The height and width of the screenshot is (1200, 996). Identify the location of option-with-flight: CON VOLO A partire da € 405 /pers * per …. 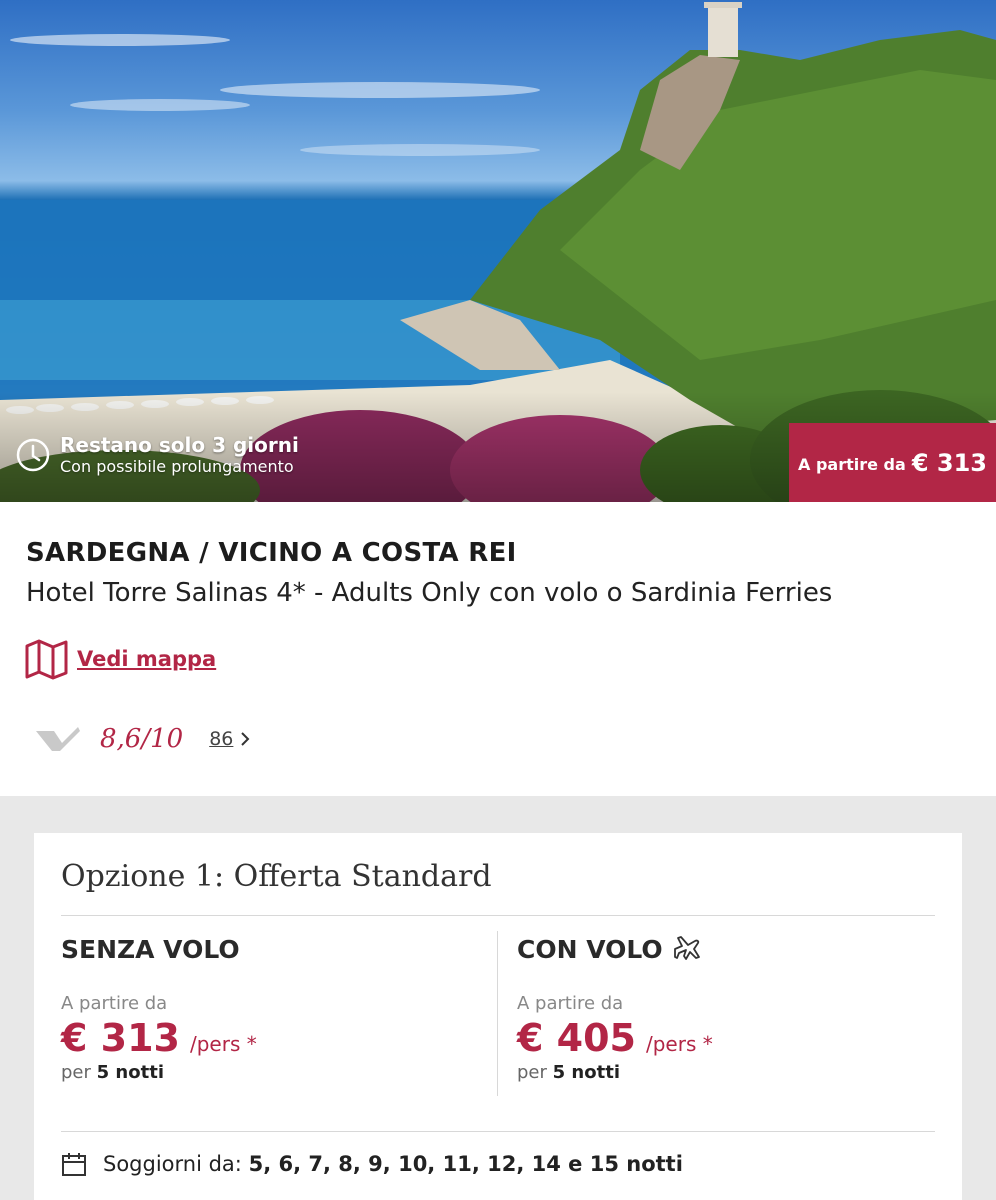
(727, 1013).